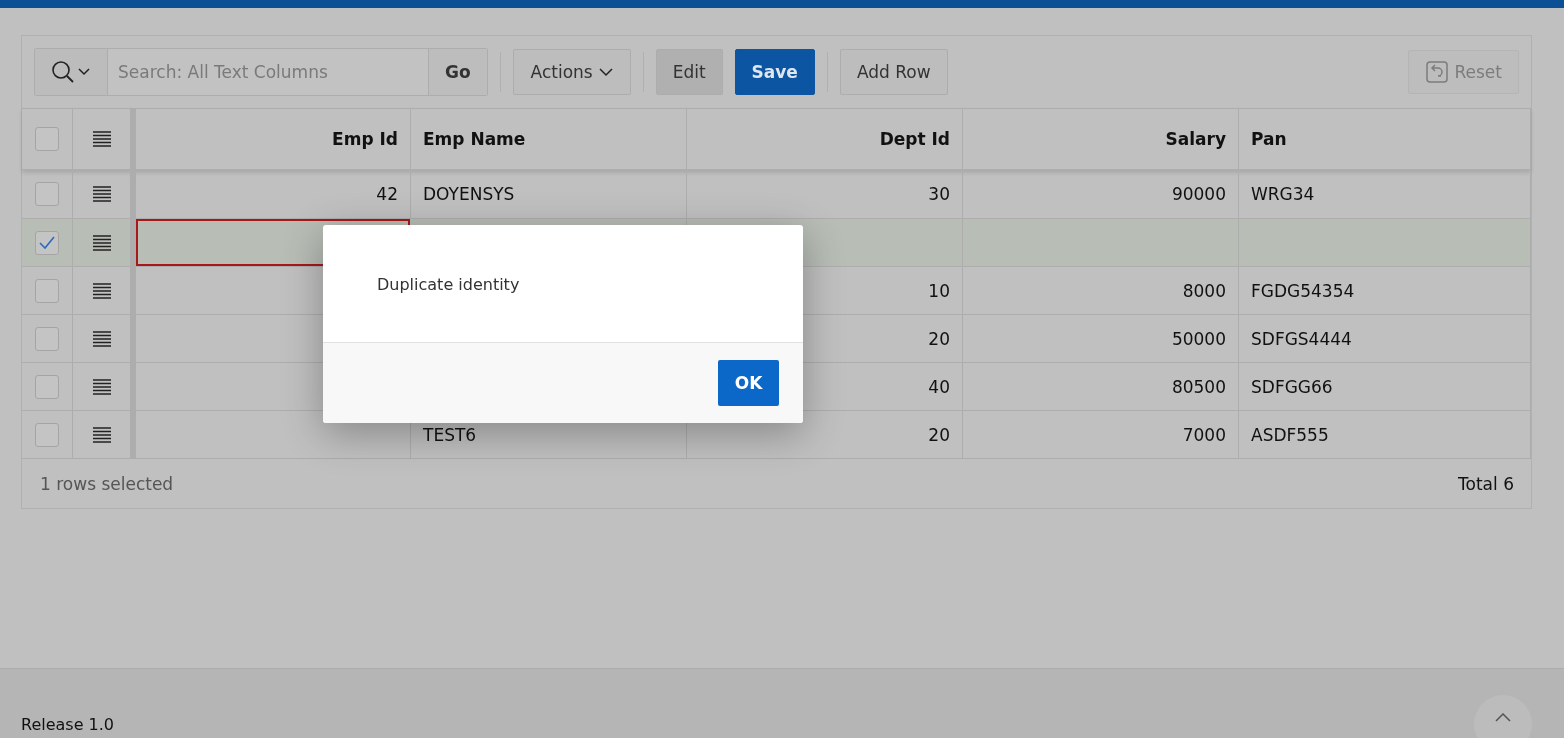 The width and height of the screenshot is (1564, 738). What do you see at coordinates (1101, 194) in the screenshot?
I see `table-cell: 90000` at bounding box center [1101, 194].